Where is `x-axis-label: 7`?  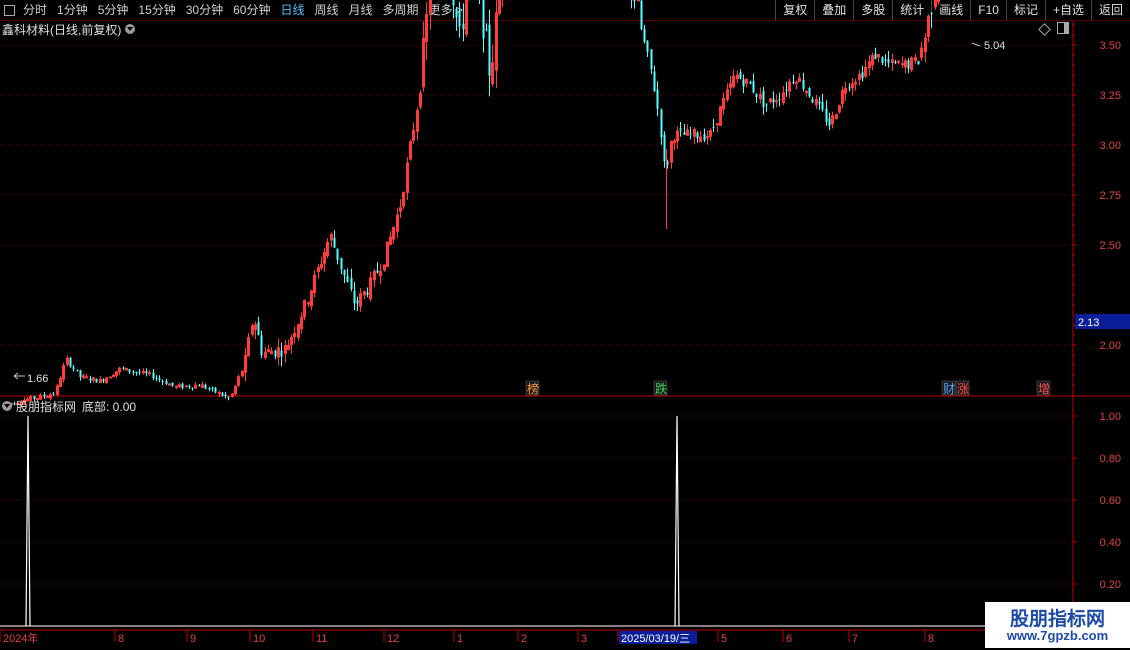 x-axis-label: 7 is located at coordinates (855, 639).